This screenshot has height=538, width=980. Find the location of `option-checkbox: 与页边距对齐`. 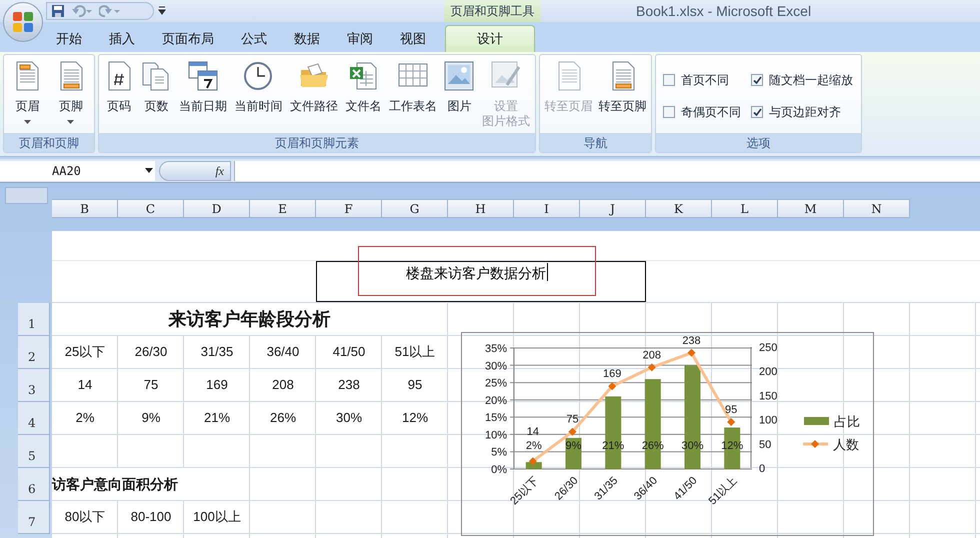

option-checkbox: 与页边距对齐 is located at coordinates (806, 112).